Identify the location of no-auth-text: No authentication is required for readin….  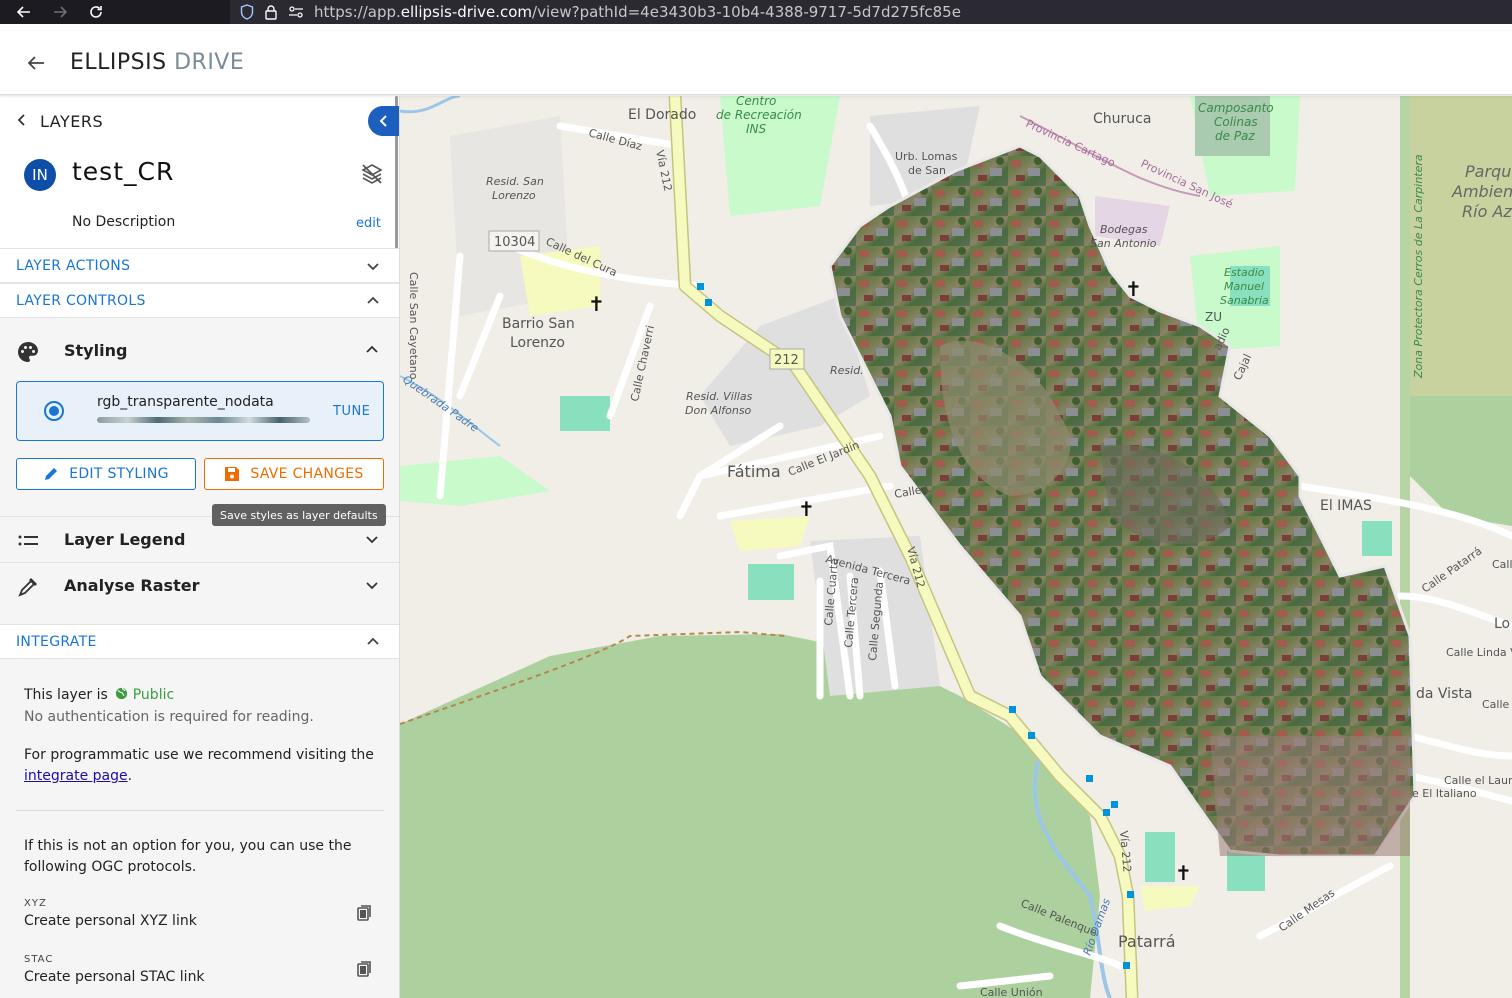
(169, 717).